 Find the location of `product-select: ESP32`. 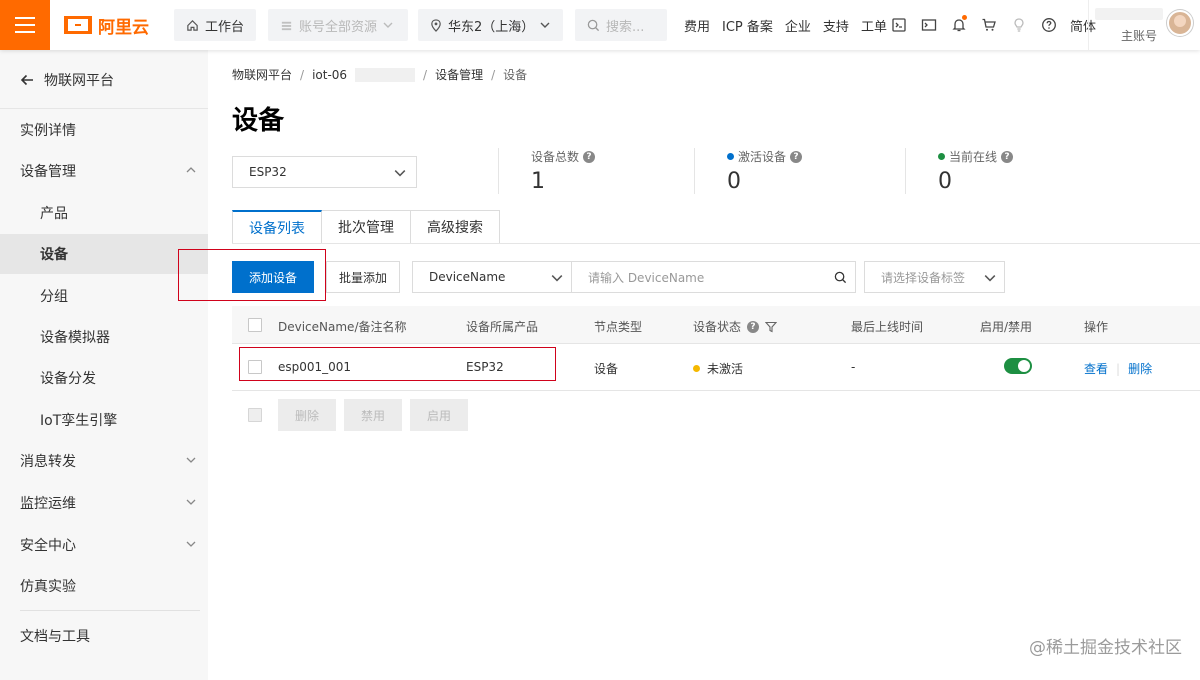

product-select: ESP32 is located at coordinates (324, 172).